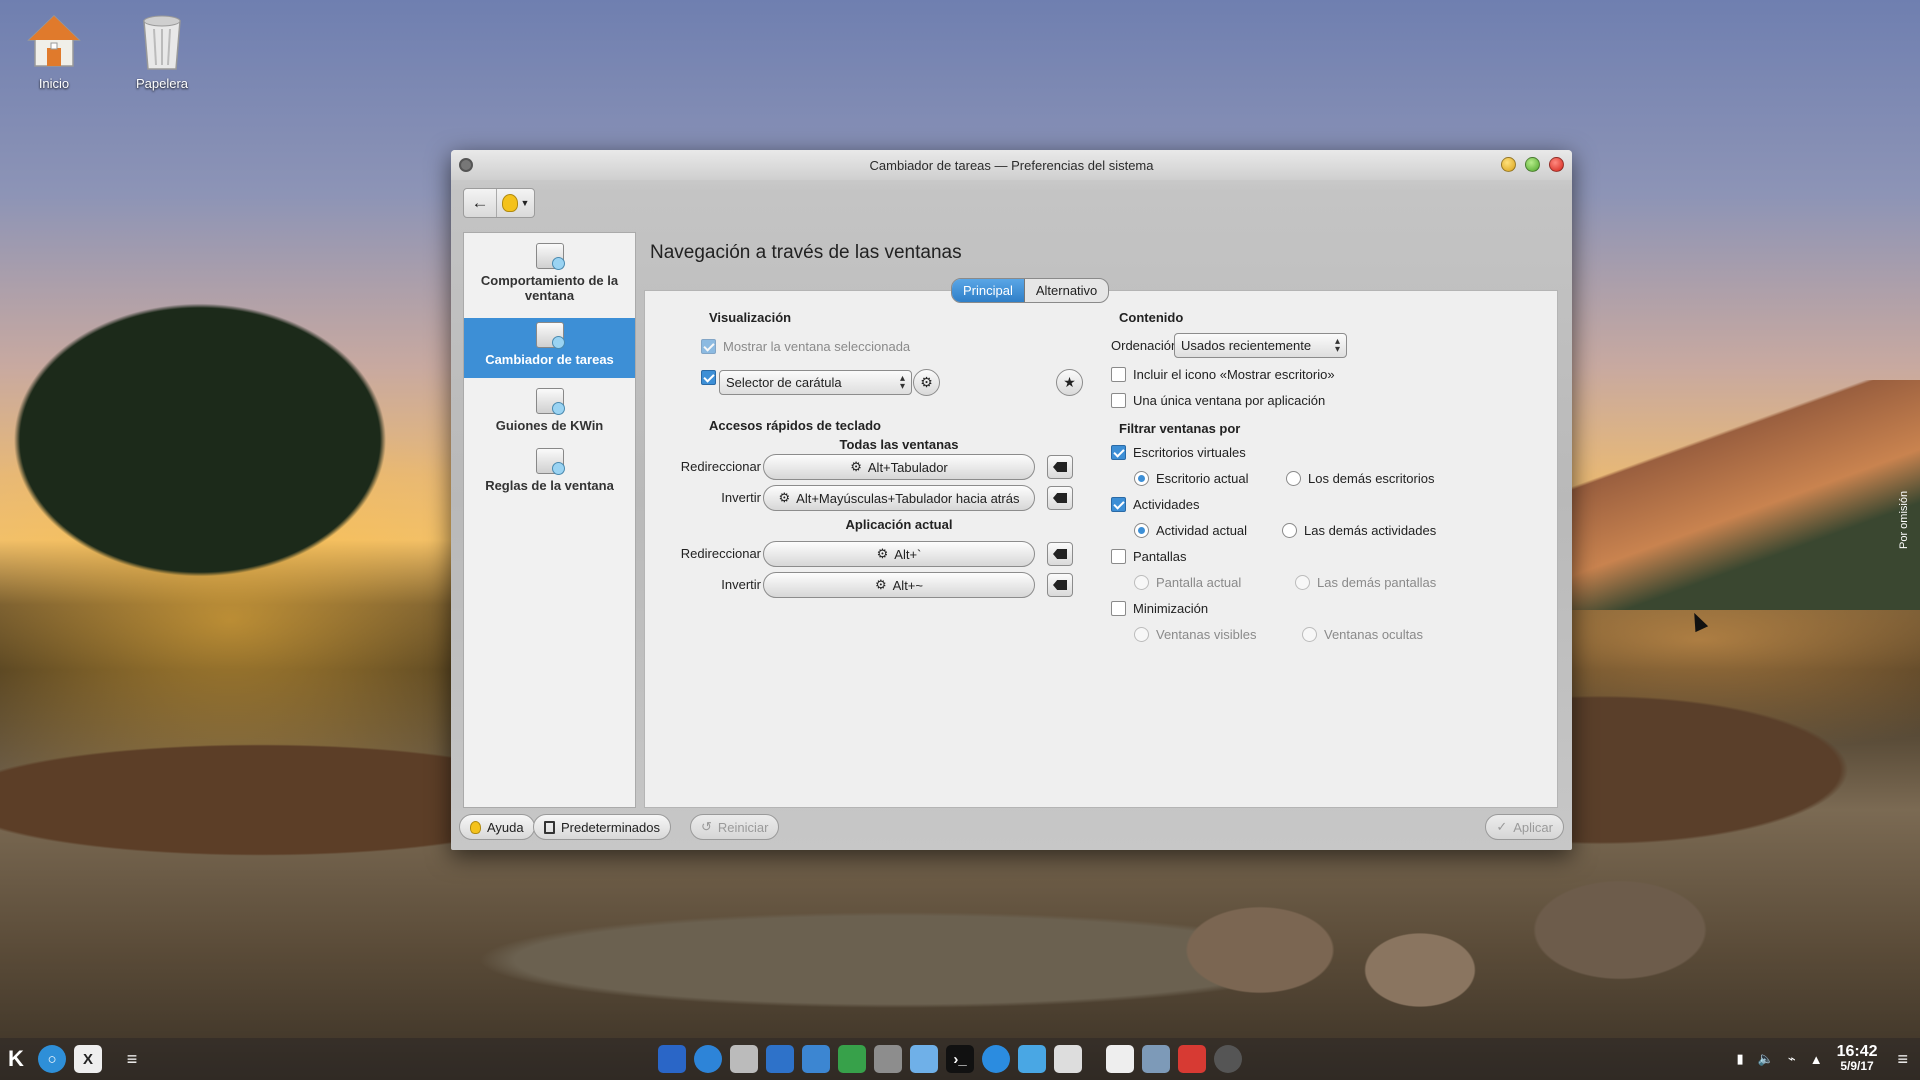 The image size is (1920, 1080). What do you see at coordinates (852, 1059) in the screenshot?
I see `spreadsheet-icon` at bounding box center [852, 1059].